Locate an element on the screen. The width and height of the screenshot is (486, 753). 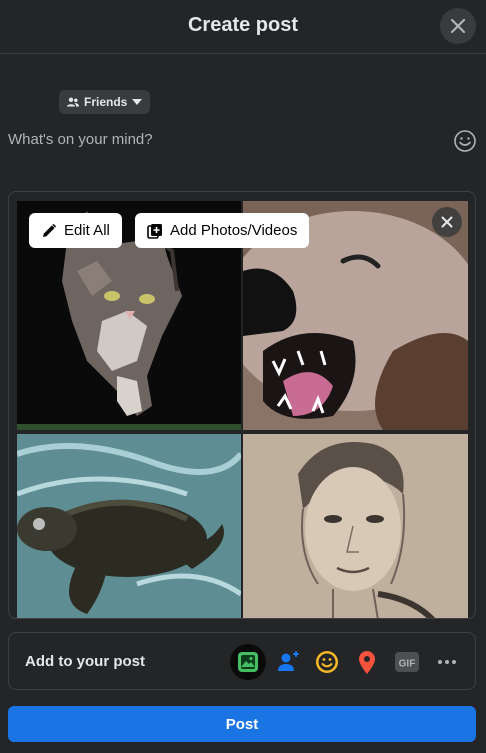
feeling-activity-icon is located at coordinates (327, 662).